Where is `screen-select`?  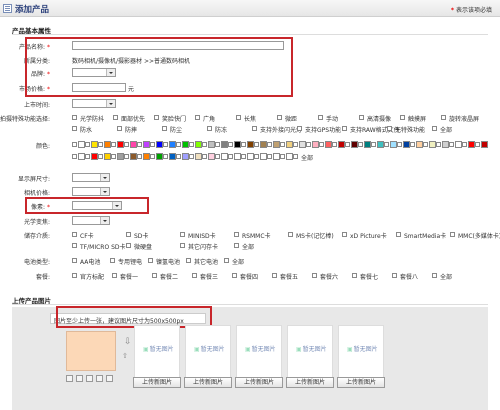 screen-select is located at coordinates (91, 177).